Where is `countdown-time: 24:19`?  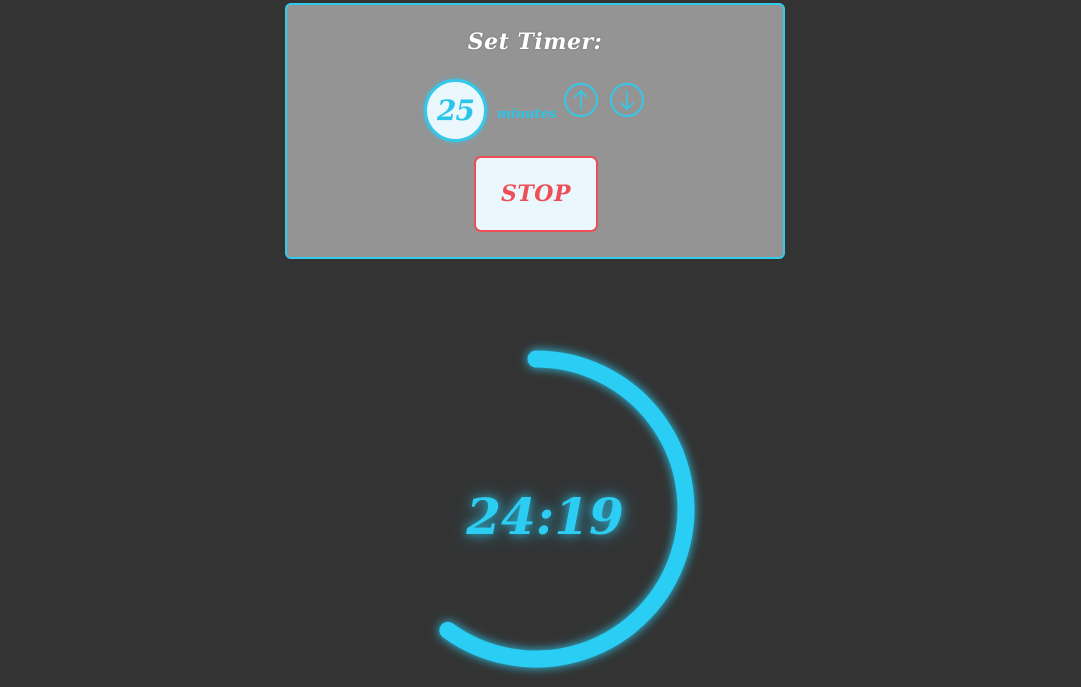
countdown-time: 24:19 is located at coordinates (545, 516).